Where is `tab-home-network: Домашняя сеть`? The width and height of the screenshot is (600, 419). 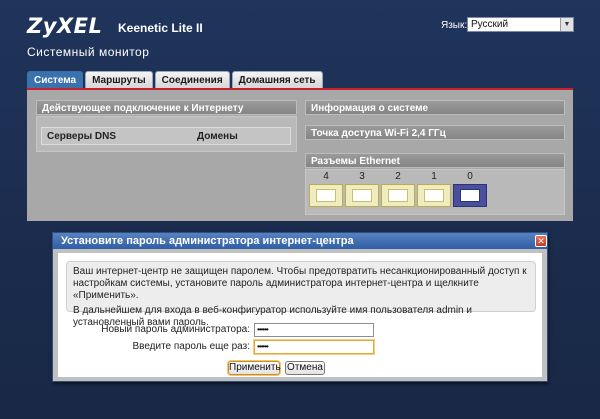 tab-home-network: Домашняя сеть is located at coordinates (277, 79).